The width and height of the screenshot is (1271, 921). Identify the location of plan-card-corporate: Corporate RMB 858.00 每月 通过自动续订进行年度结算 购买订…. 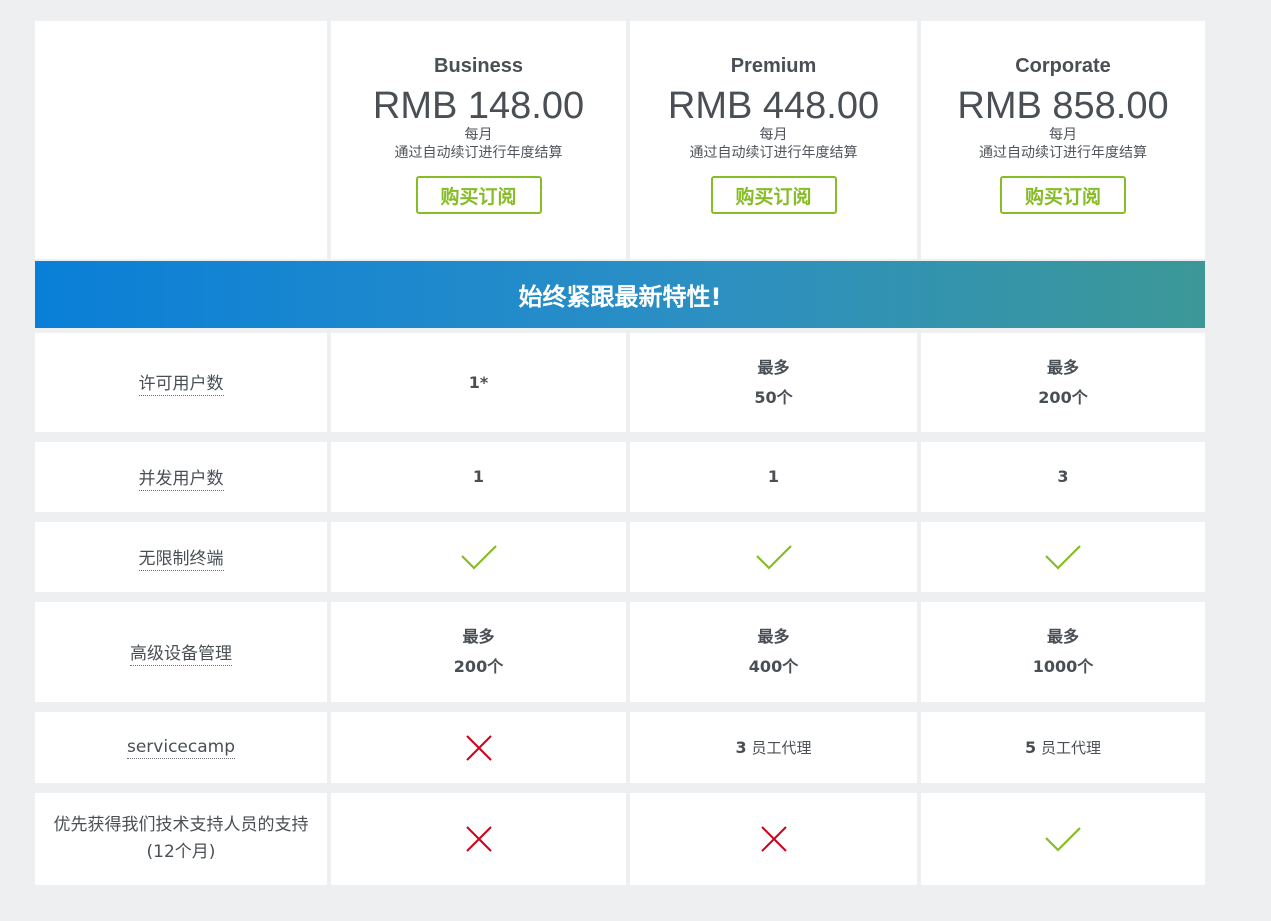
(1063, 140).